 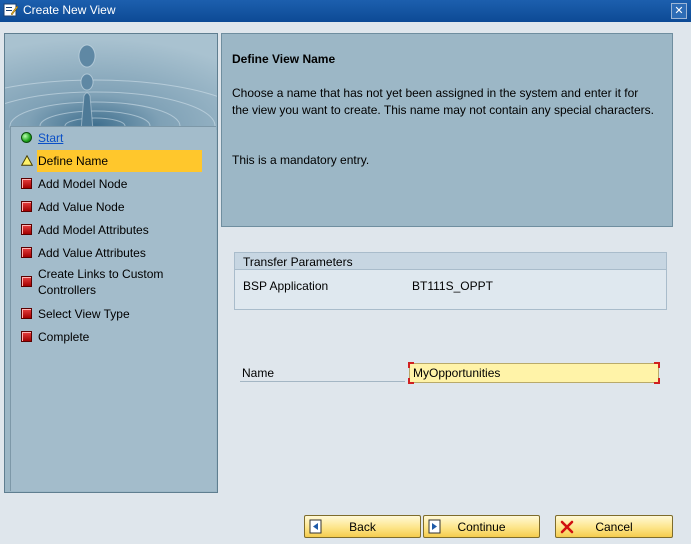 I want to click on step-label: Create Links to Custom Controllers, so click(x=101, y=282).